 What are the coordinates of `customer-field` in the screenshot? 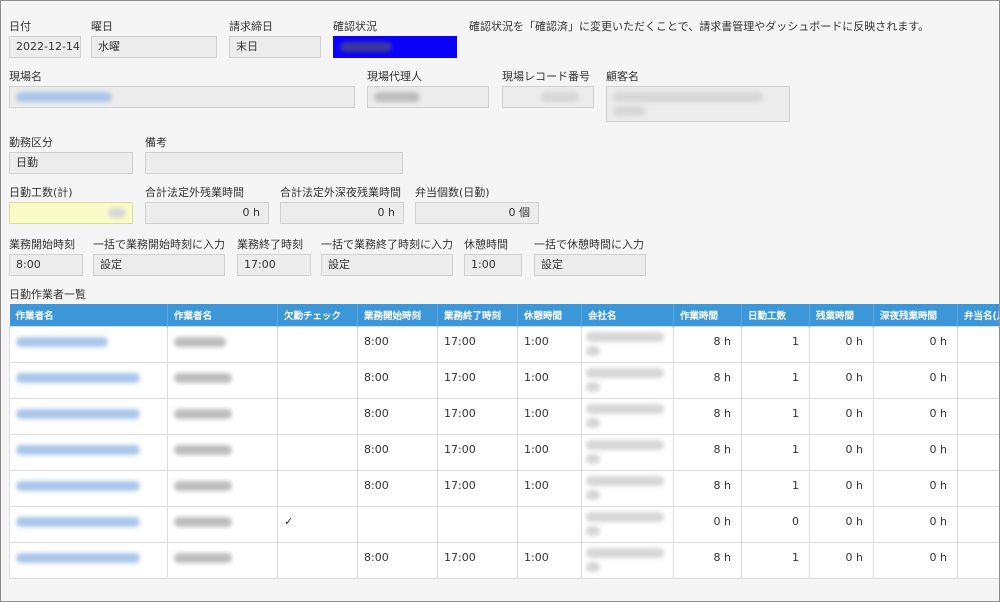 It's located at (698, 104).